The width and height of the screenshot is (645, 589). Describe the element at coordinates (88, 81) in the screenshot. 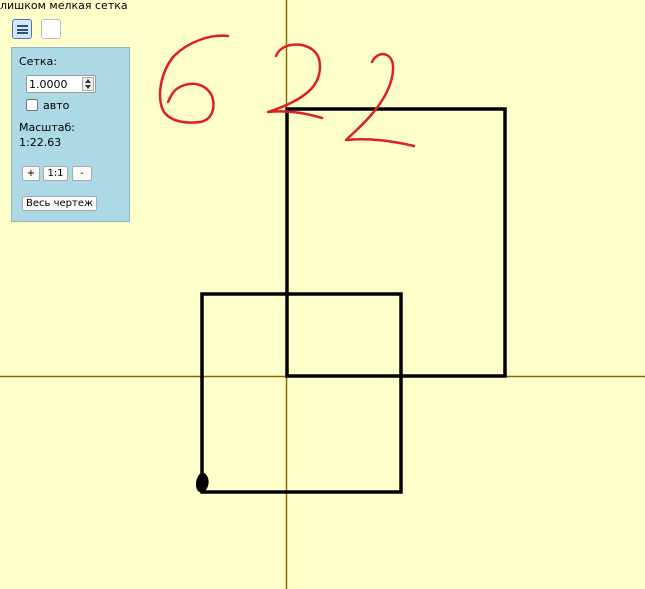

I see `spinner-up-icon` at that location.